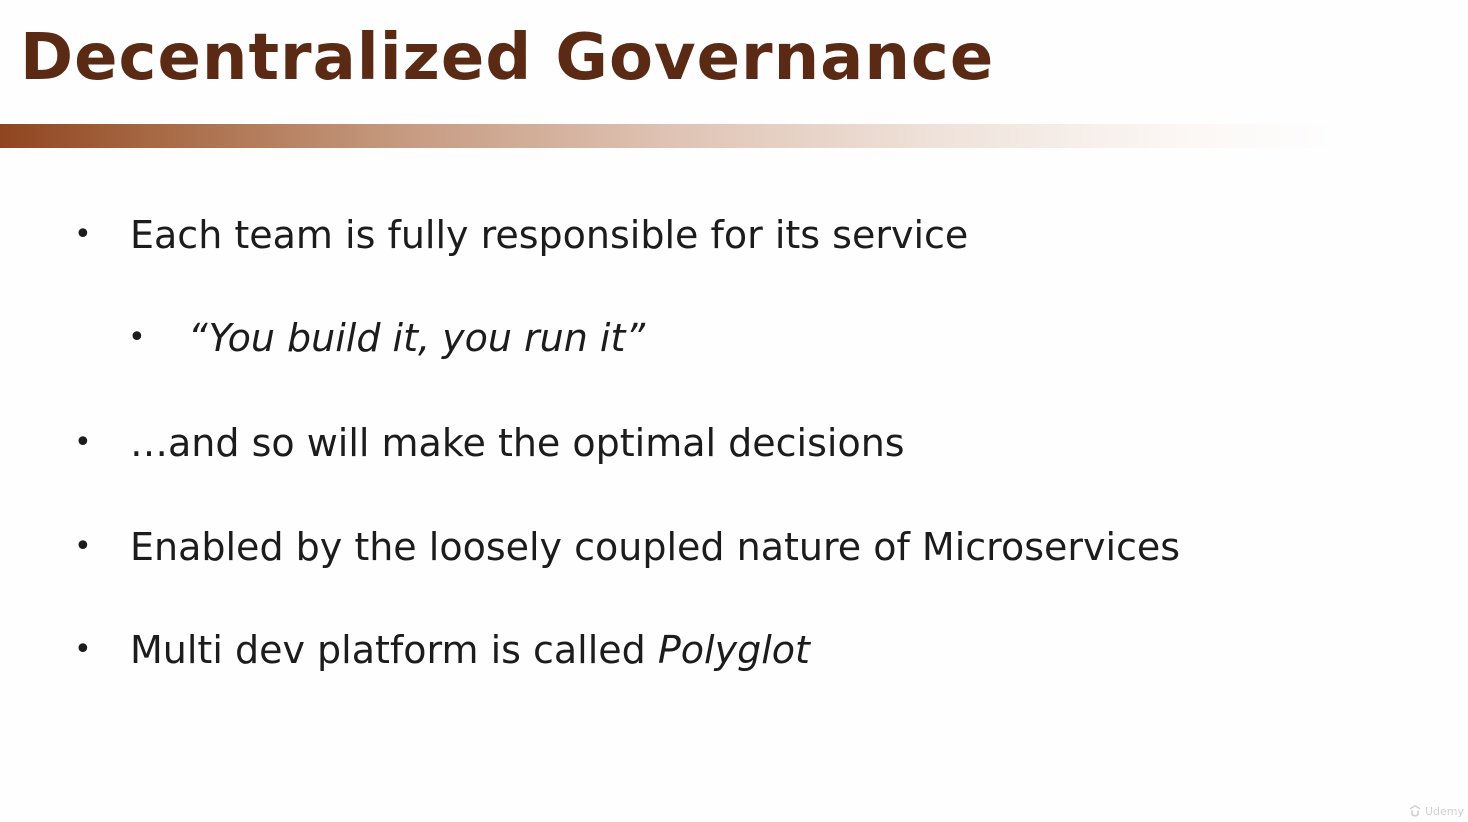 Image resolution: width=1468 pixels, height=822 pixels. I want to click on bullet-text: …and so will make the optimal decisions, so click(517, 443).